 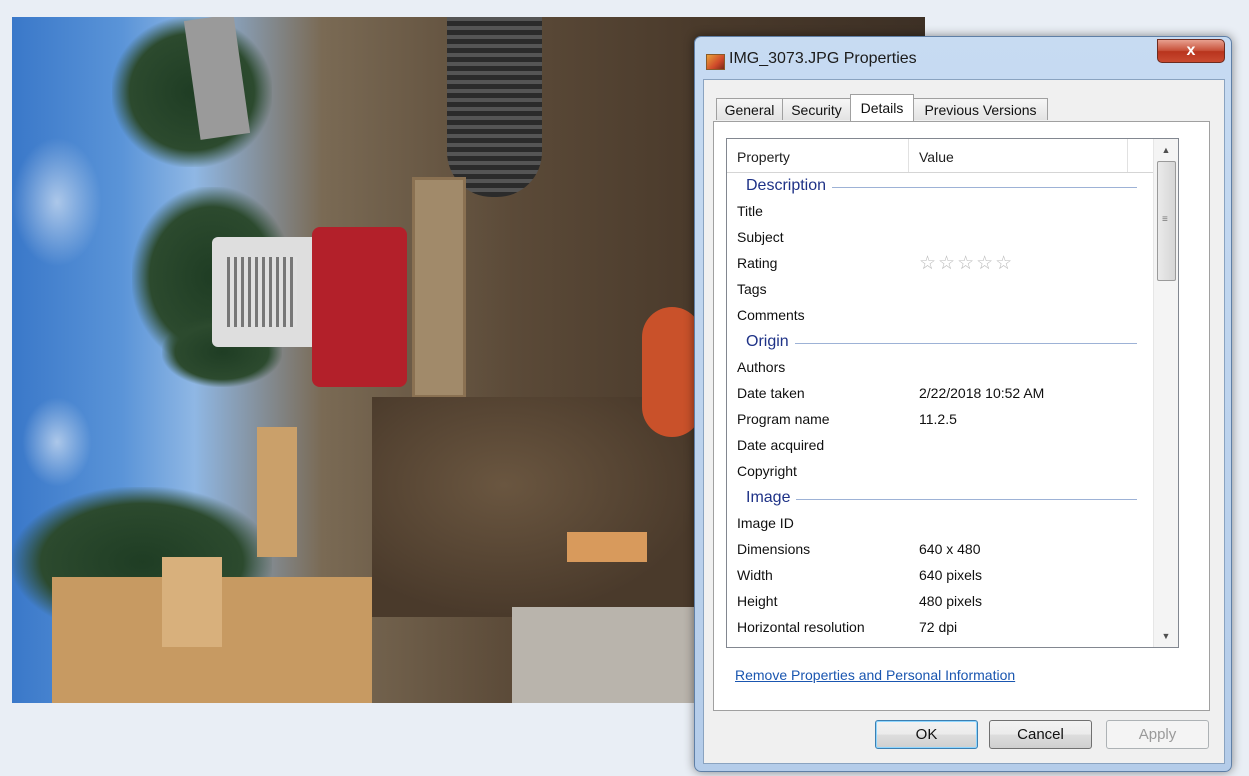 I want to click on property-value: 11.2.5, so click(x=938, y=419).